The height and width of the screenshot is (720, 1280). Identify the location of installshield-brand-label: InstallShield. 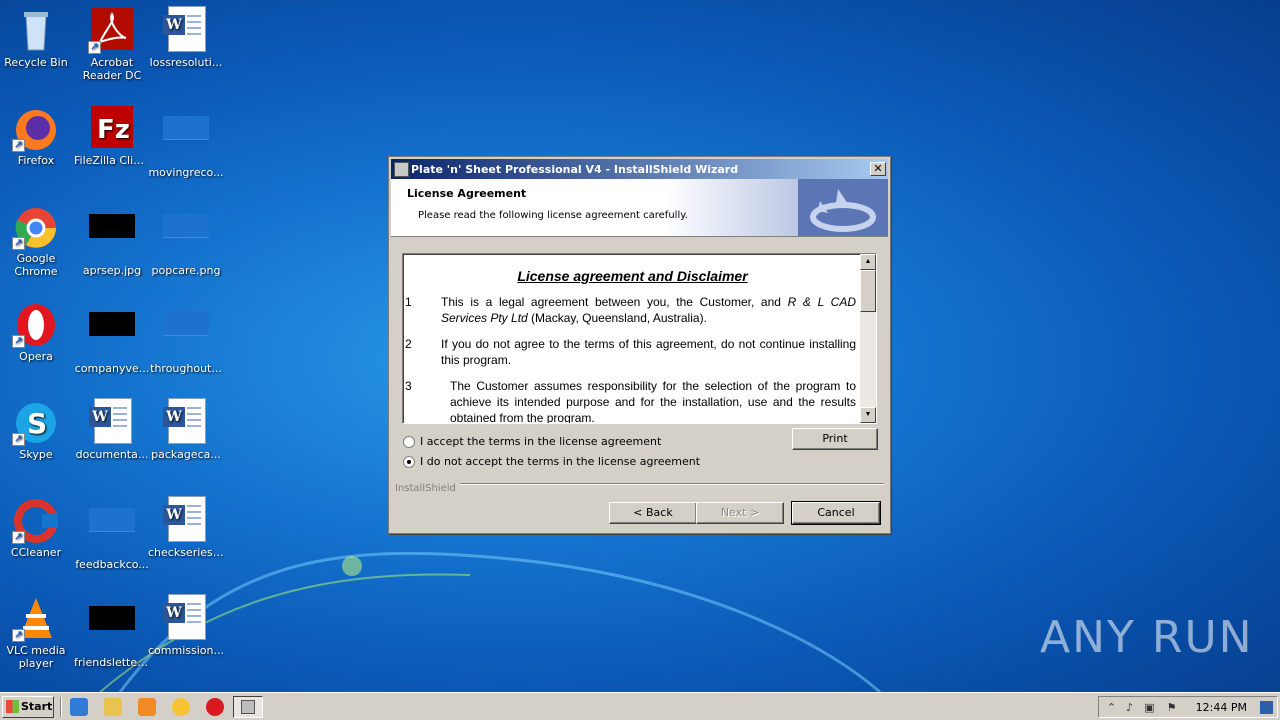
(427, 488).